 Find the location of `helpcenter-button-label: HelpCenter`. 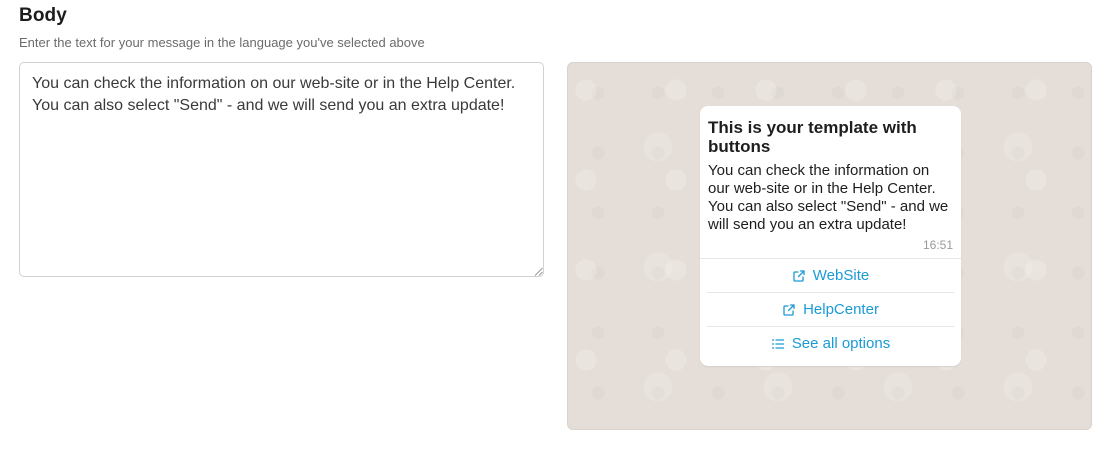

helpcenter-button-label: HelpCenter is located at coordinates (841, 309).